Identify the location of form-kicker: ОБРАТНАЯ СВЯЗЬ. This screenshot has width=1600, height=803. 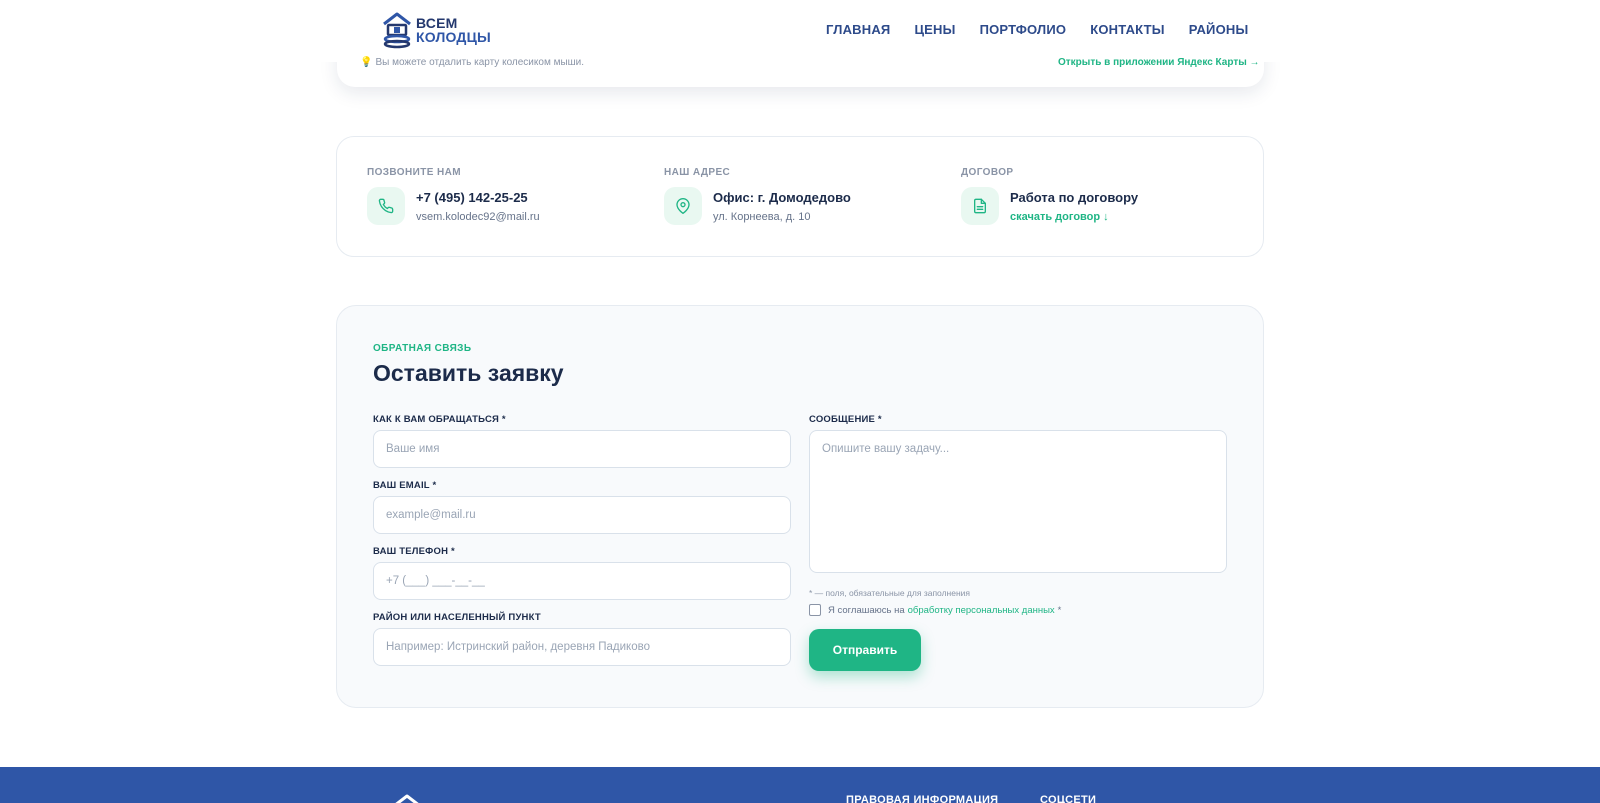
(422, 348).